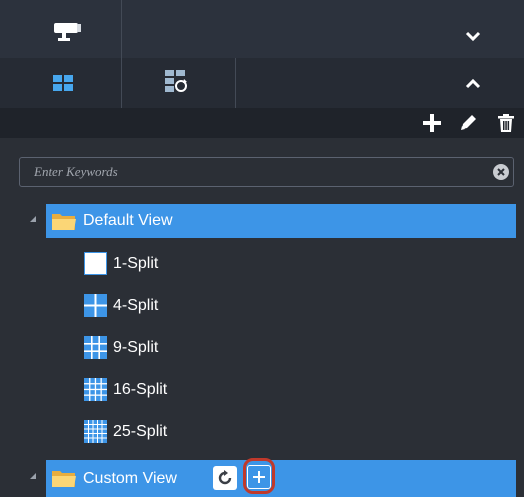 Image resolution: width=526 pixels, height=497 pixels. Describe the element at coordinates (95, 389) in the screenshot. I see `split-16-icon` at that location.